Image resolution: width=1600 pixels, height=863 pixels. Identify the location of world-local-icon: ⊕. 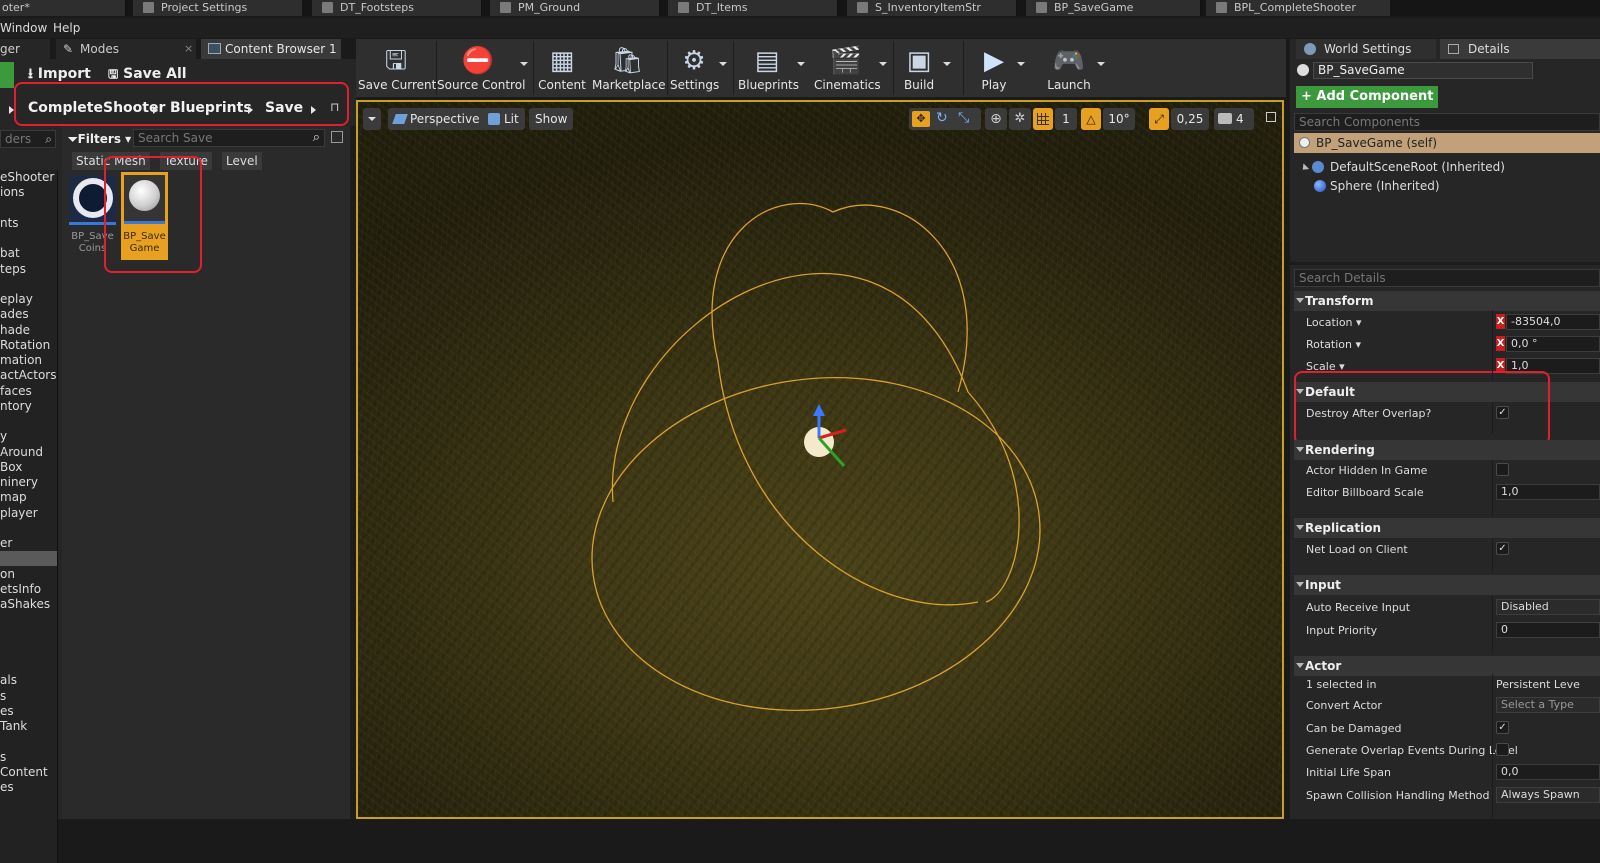
(996, 119).